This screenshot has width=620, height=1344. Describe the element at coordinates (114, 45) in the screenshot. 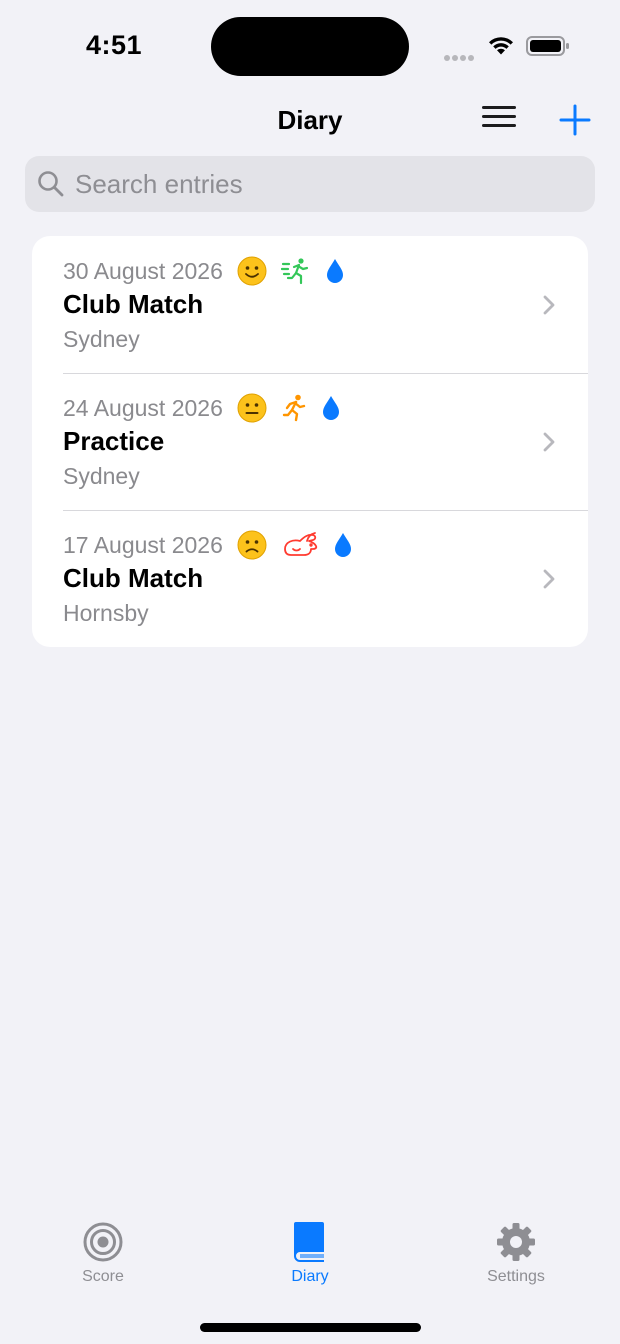

I see `status-time: 4:51` at that location.